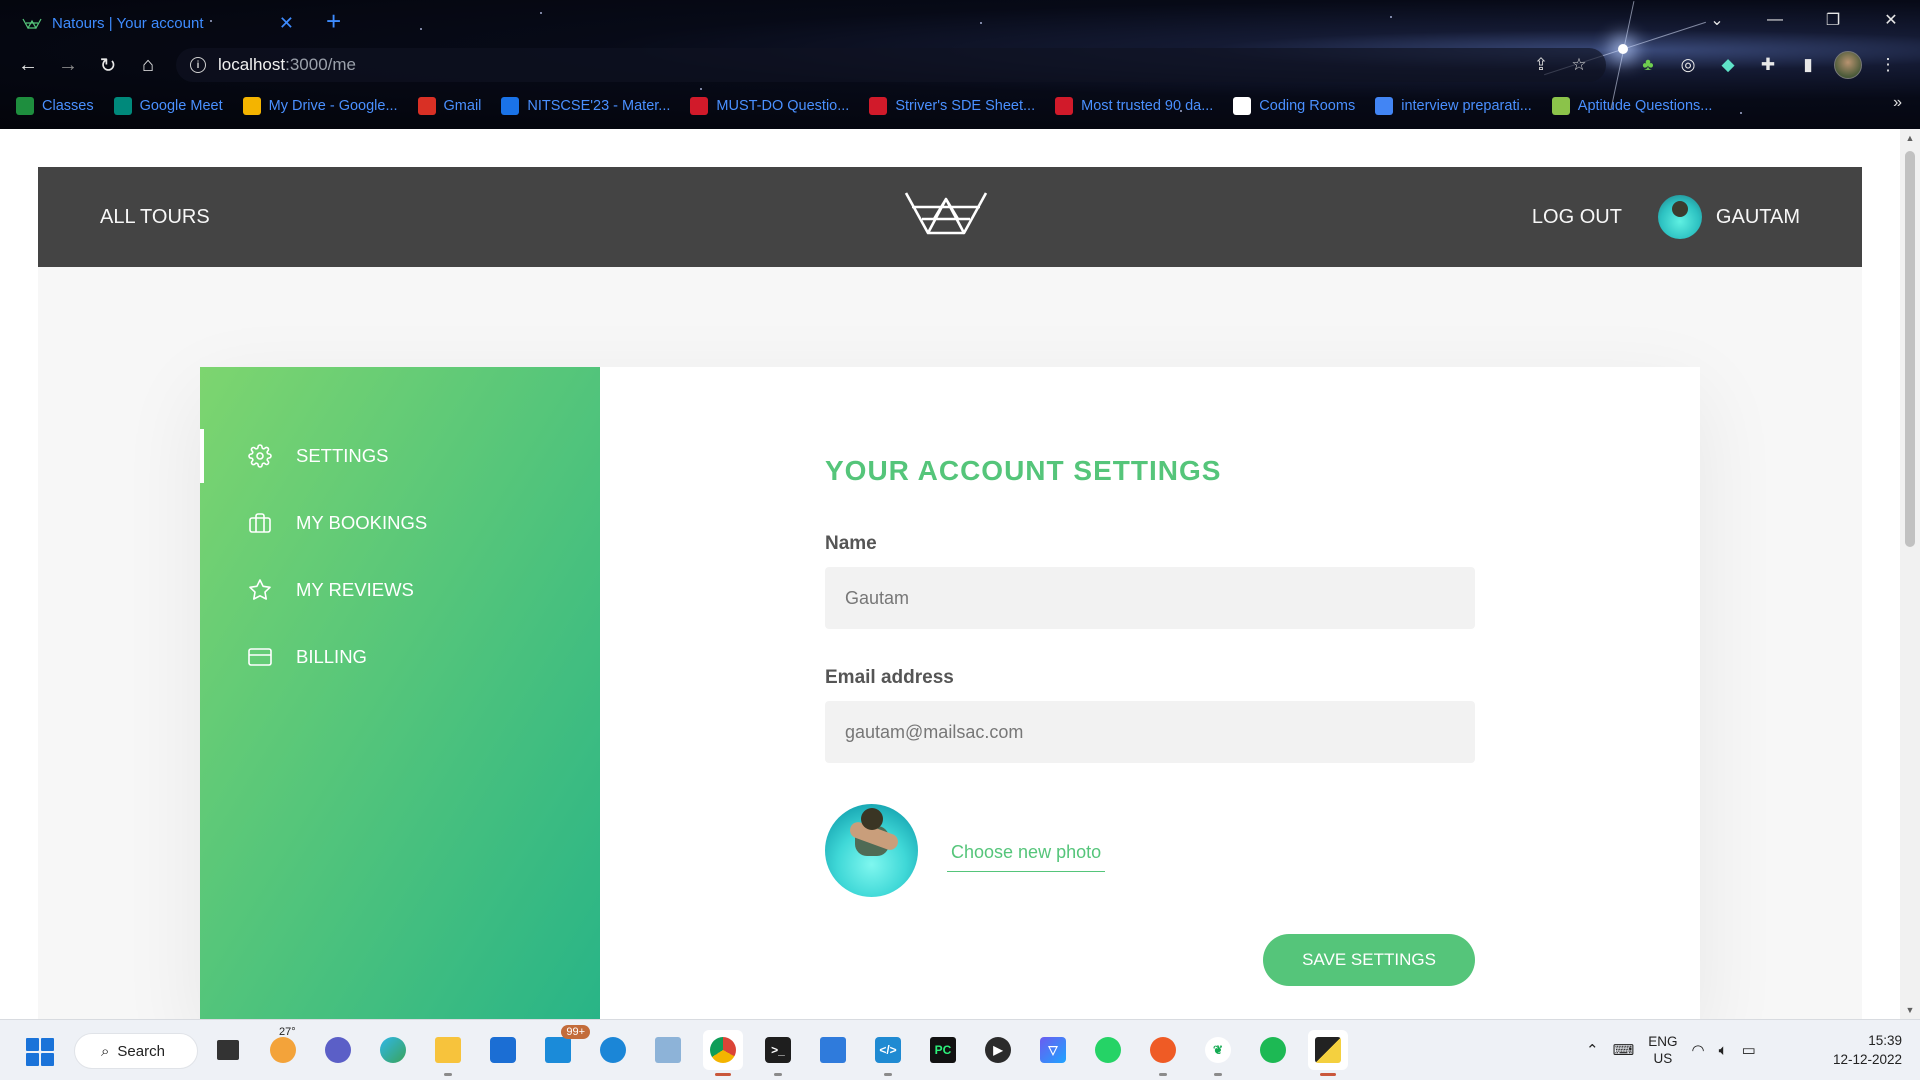 The image size is (1920, 1080). Describe the element at coordinates (68, 65) in the screenshot. I see `forward-button: →` at that location.